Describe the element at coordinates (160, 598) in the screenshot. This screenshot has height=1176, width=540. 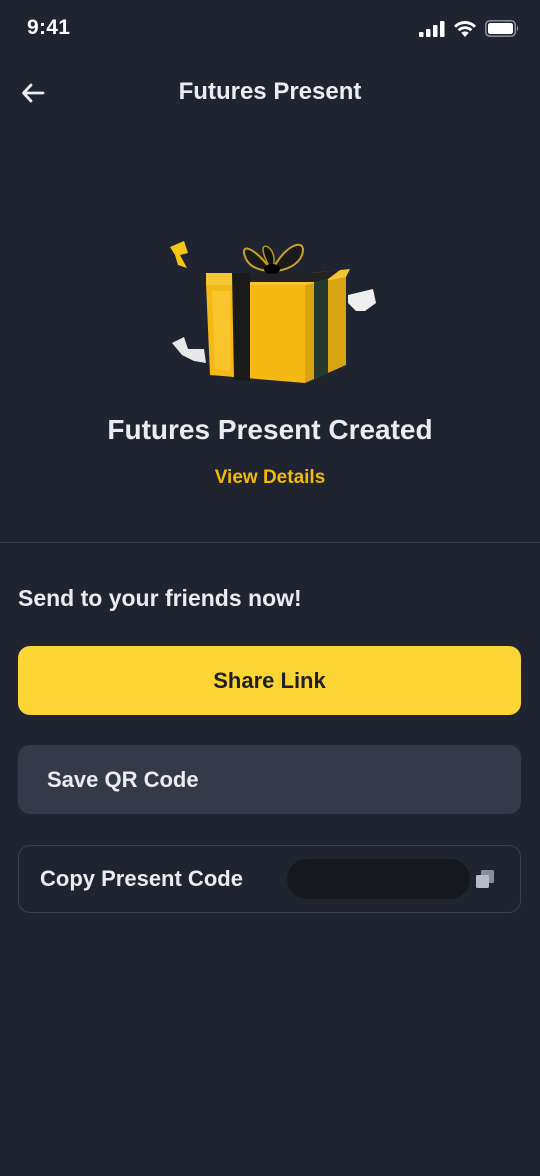
I see `send-section-title: Send to your friends now!` at that location.